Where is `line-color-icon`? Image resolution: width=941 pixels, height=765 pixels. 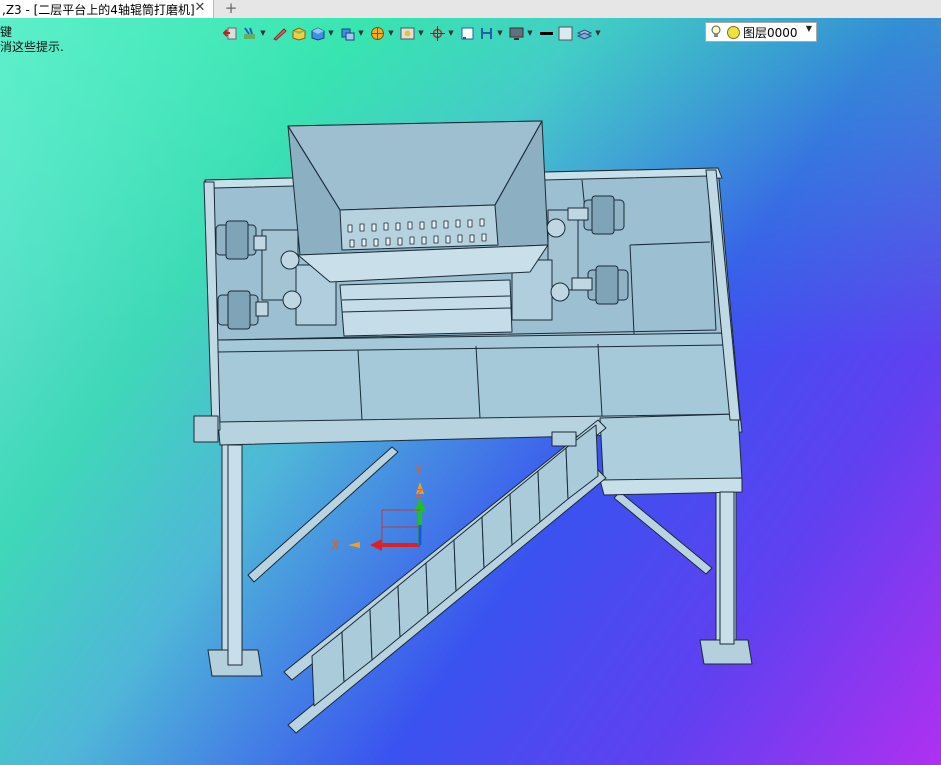
line-color-icon is located at coordinates (546, 33).